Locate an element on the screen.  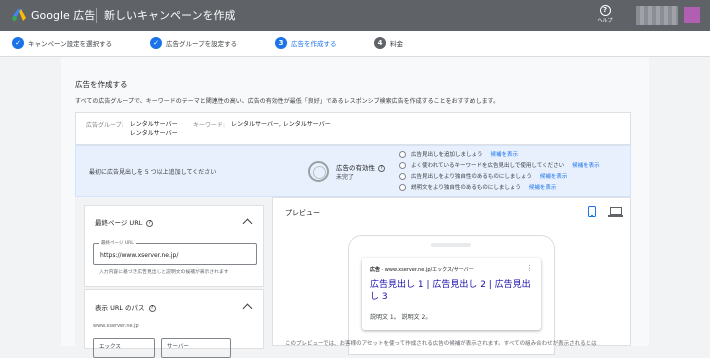
preview-title: プレビュー is located at coordinates (302, 213).